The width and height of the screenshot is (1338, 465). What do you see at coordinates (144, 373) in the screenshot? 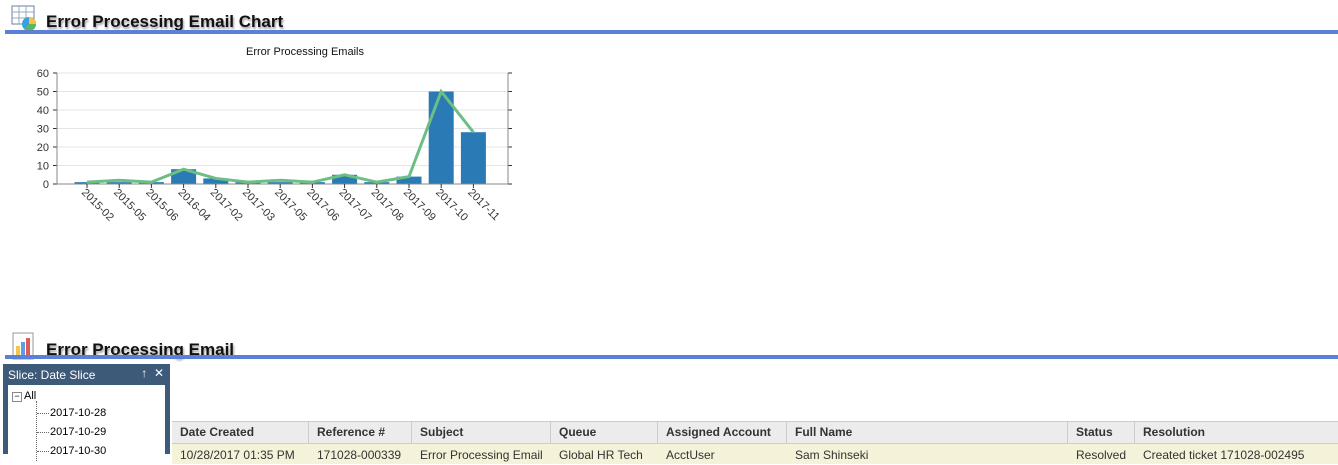
I see `pin-icon: ↑` at bounding box center [144, 373].